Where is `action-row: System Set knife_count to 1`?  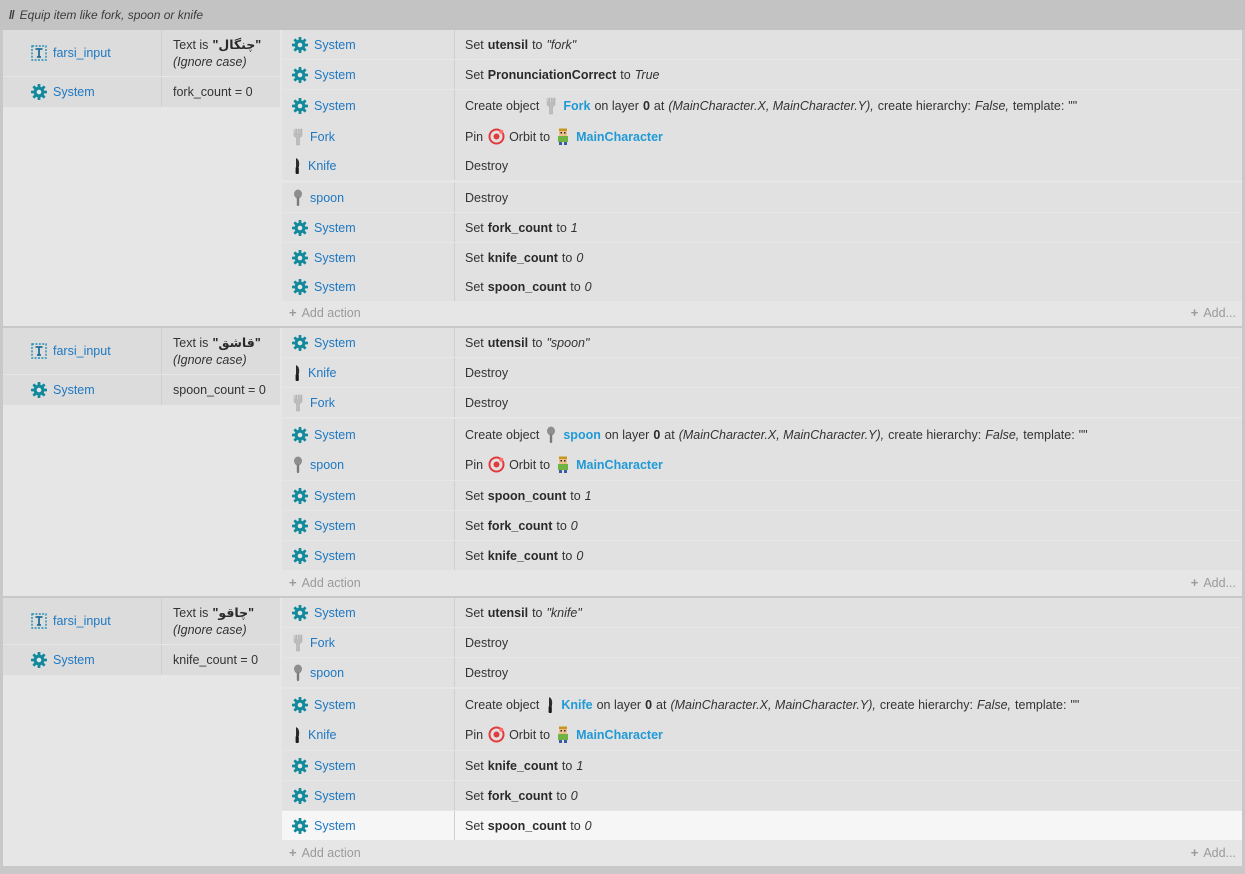
action-row: System Set knife_count to 1 is located at coordinates (762, 765).